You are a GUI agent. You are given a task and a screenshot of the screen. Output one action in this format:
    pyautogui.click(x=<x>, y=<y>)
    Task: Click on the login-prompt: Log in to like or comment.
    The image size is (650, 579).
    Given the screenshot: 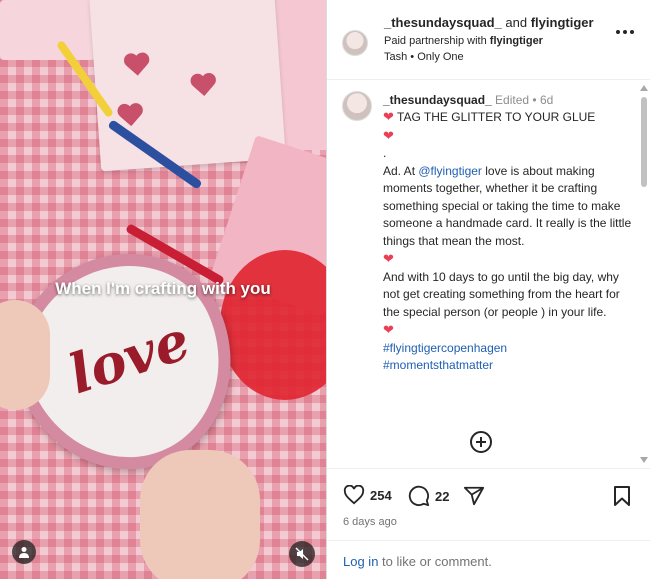 What is the action you would take?
    pyautogui.click(x=417, y=561)
    